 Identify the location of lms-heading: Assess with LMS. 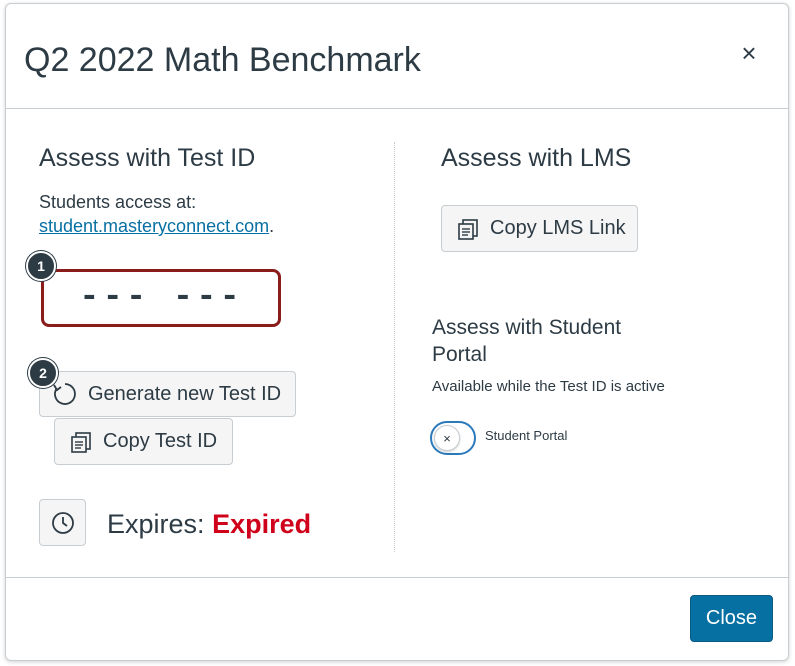
(536, 158).